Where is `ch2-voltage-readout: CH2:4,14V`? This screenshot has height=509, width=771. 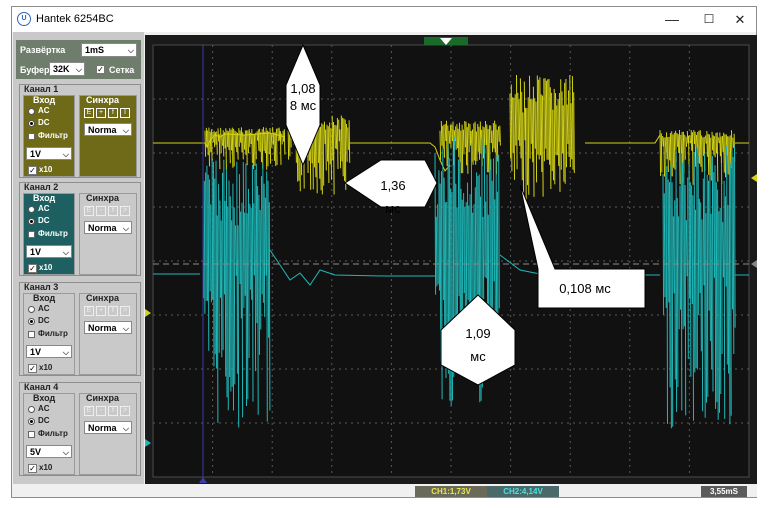
ch2-voltage-readout: CH2:4,14V is located at coordinates (523, 491).